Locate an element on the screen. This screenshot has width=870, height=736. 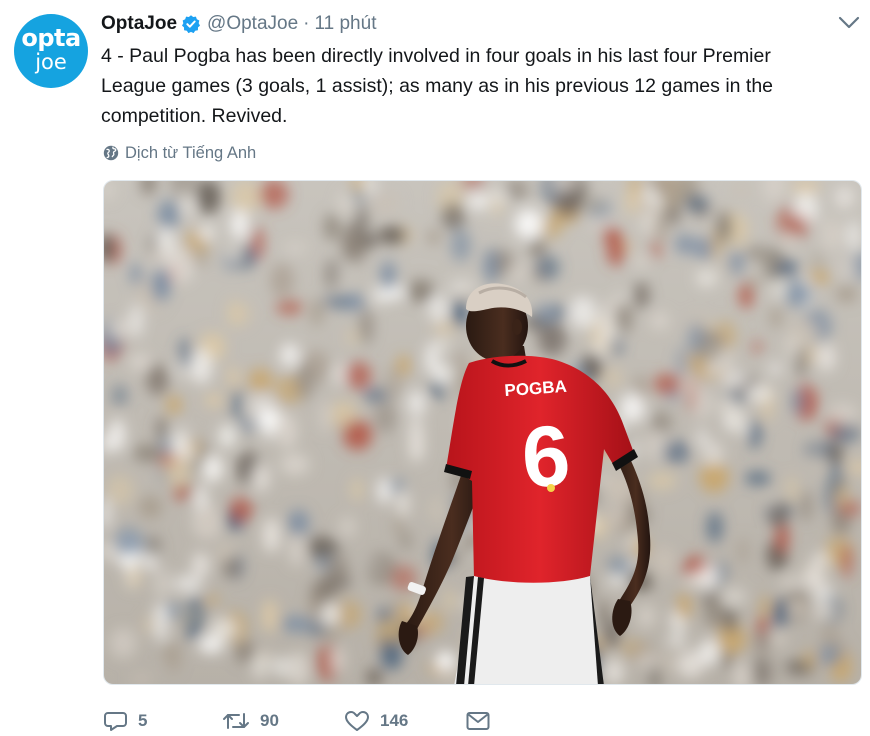
direct-message-button is located at coordinates (483, 721).